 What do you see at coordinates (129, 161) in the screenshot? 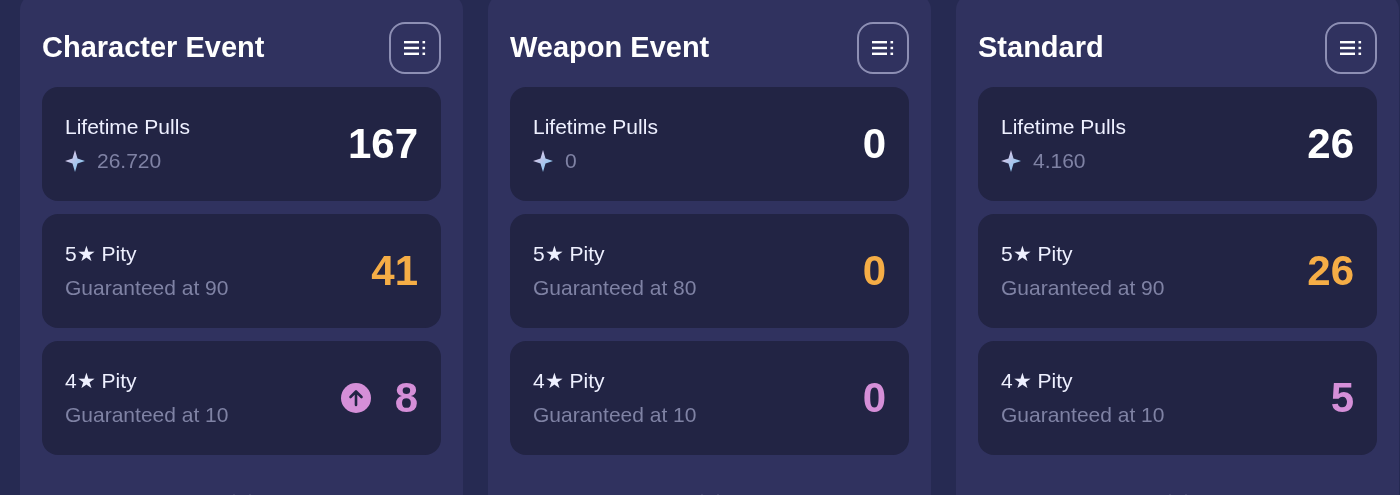
I see `primogem-count: 26.720` at bounding box center [129, 161].